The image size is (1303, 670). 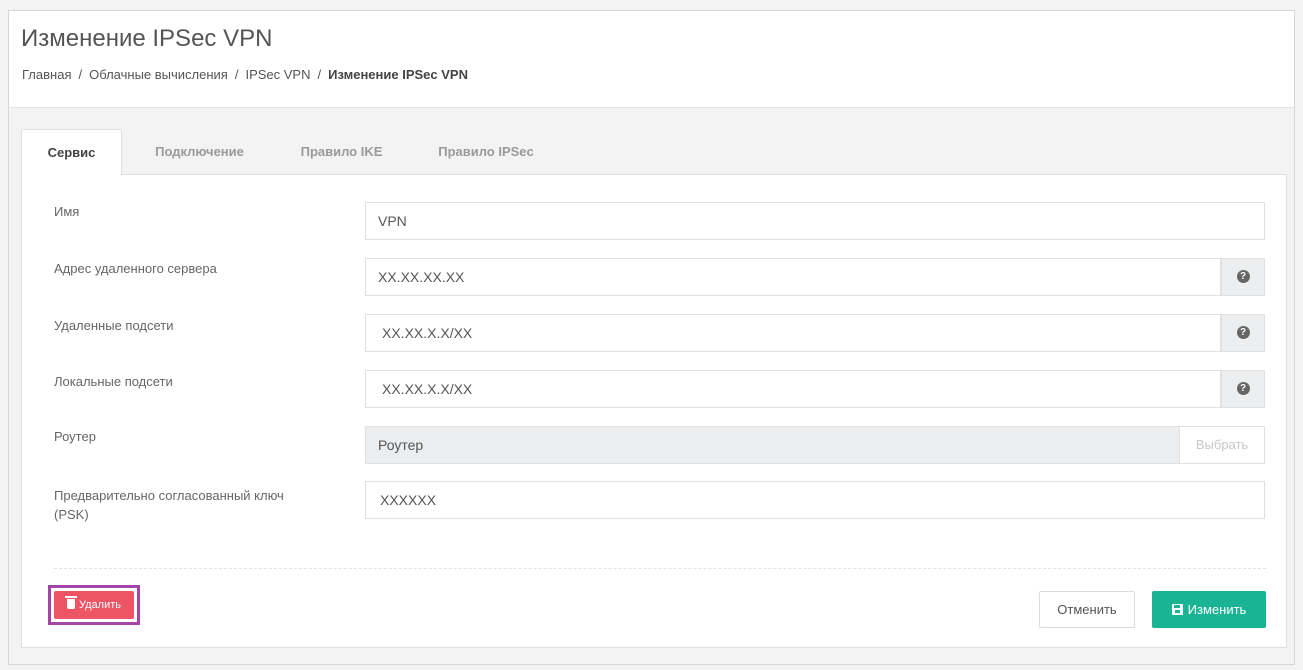 What do you see at coordinates (486, 151) in the screenshot?
I see `tab-ipsec-rule: Правило IPSec` at bounding box center [486, 151].